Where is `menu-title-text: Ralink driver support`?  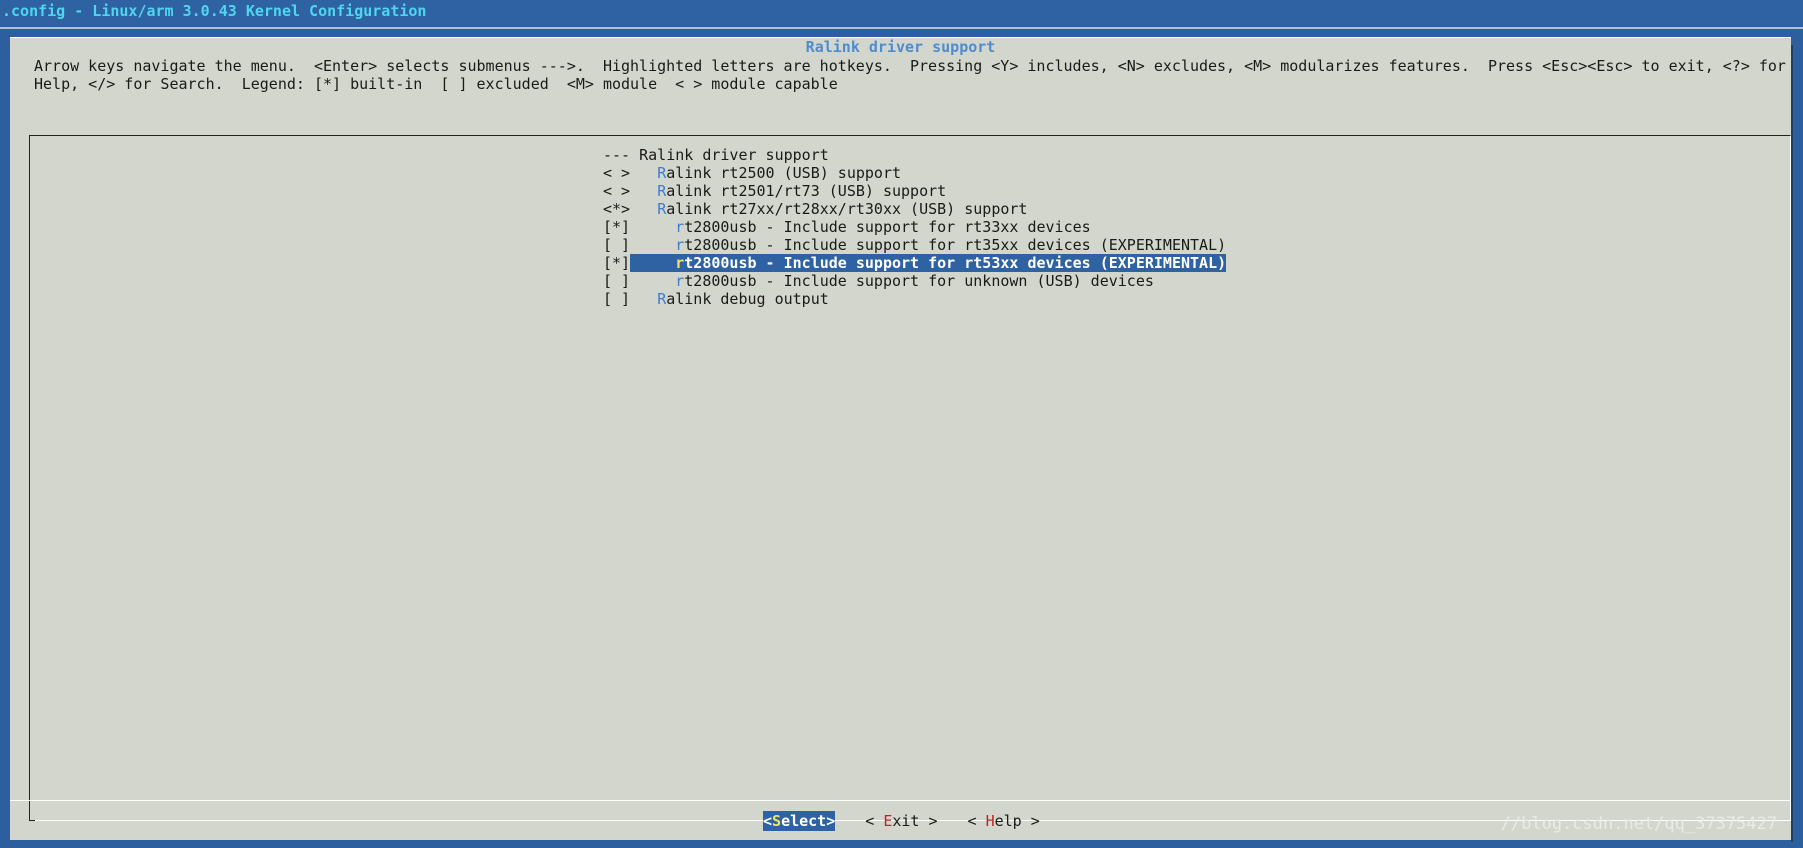
menu-title-text: Ralink driver support is located at coordinates (900, 47).